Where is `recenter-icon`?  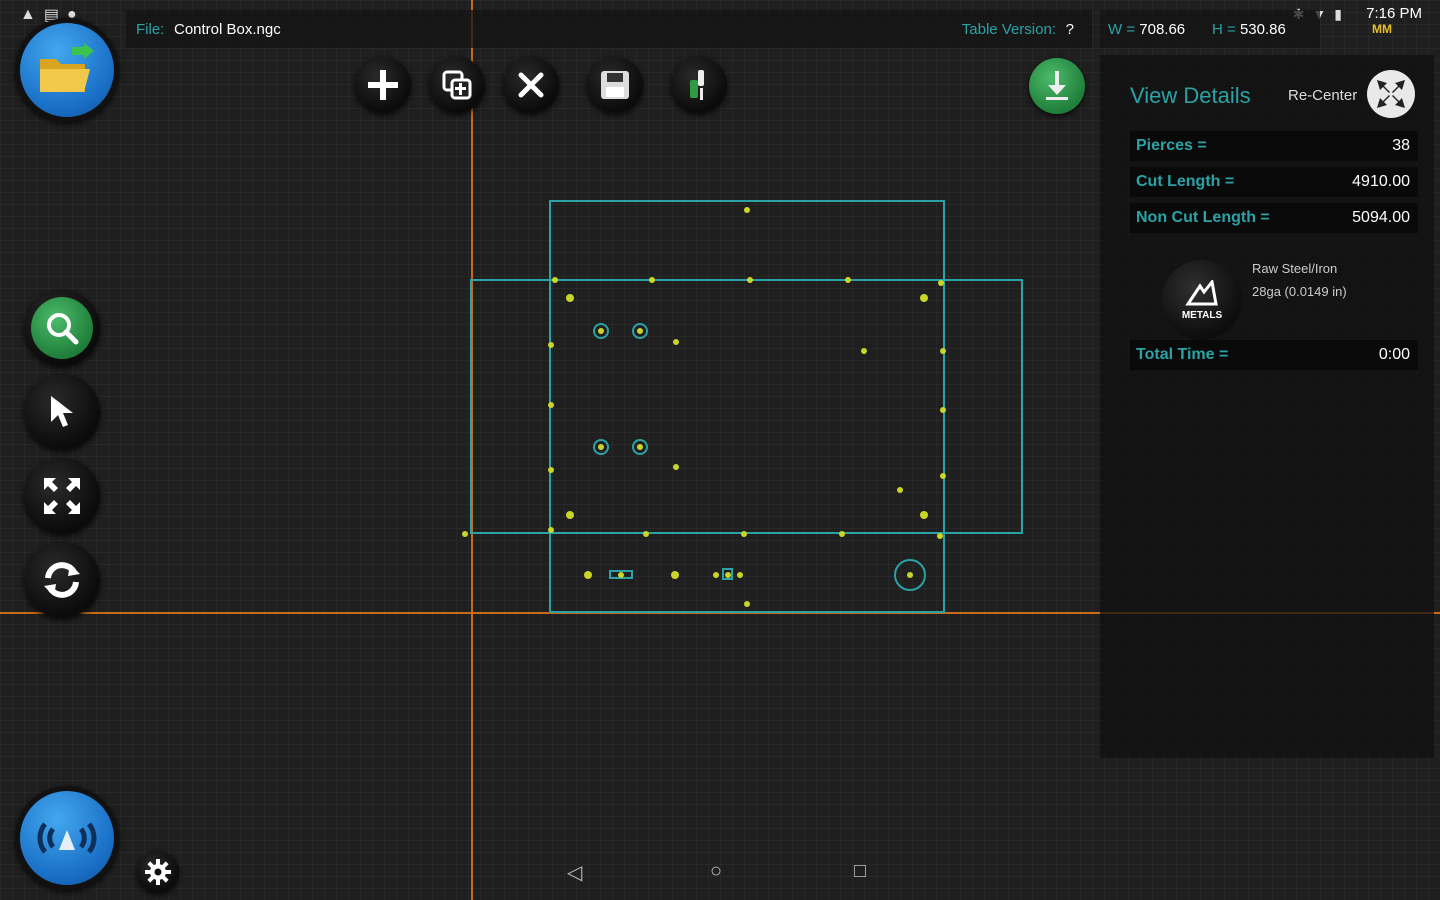
recenter-icon is located at coordinates (1391, 94).